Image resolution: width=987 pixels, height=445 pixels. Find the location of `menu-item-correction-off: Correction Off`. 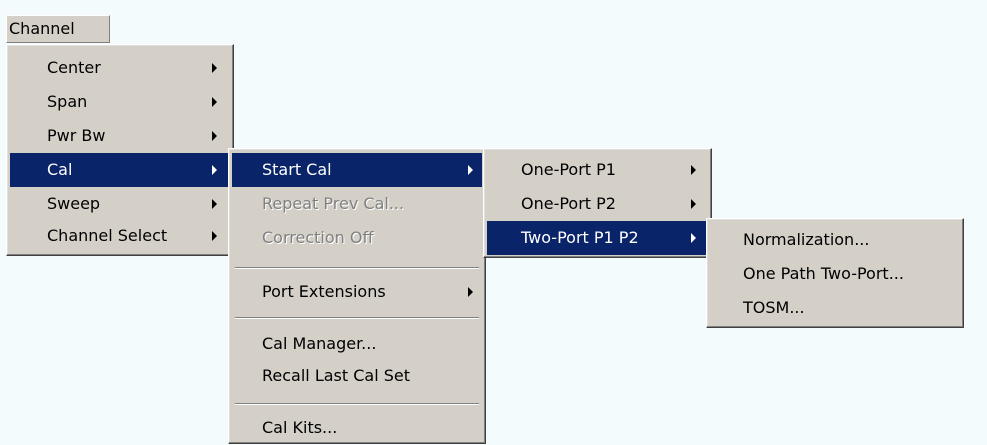

menu-item-correction-off: Correction Off is located at coordinates (357, 238).